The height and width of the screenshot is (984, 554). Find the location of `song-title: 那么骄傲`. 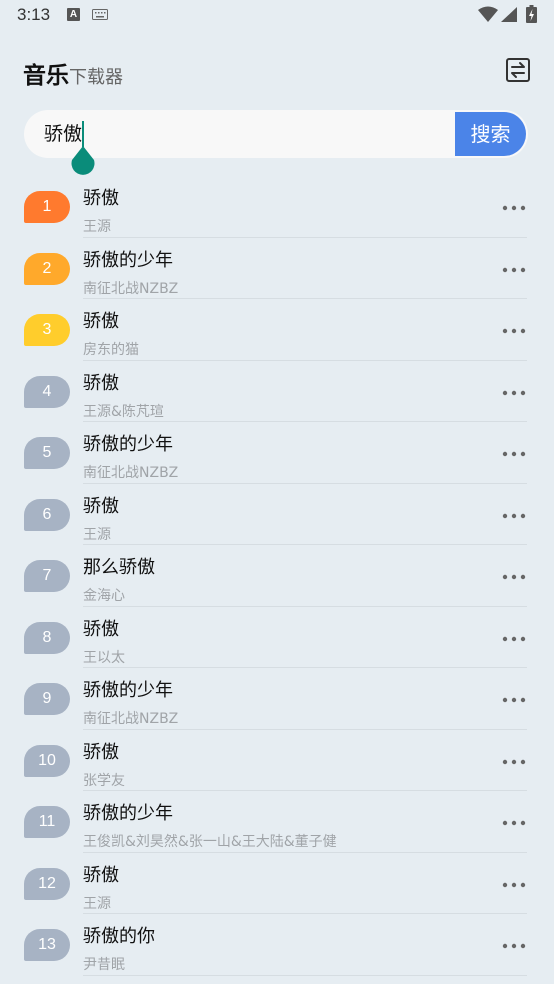

song-title: 那么骄傲 is located at coordinates (119, 567).